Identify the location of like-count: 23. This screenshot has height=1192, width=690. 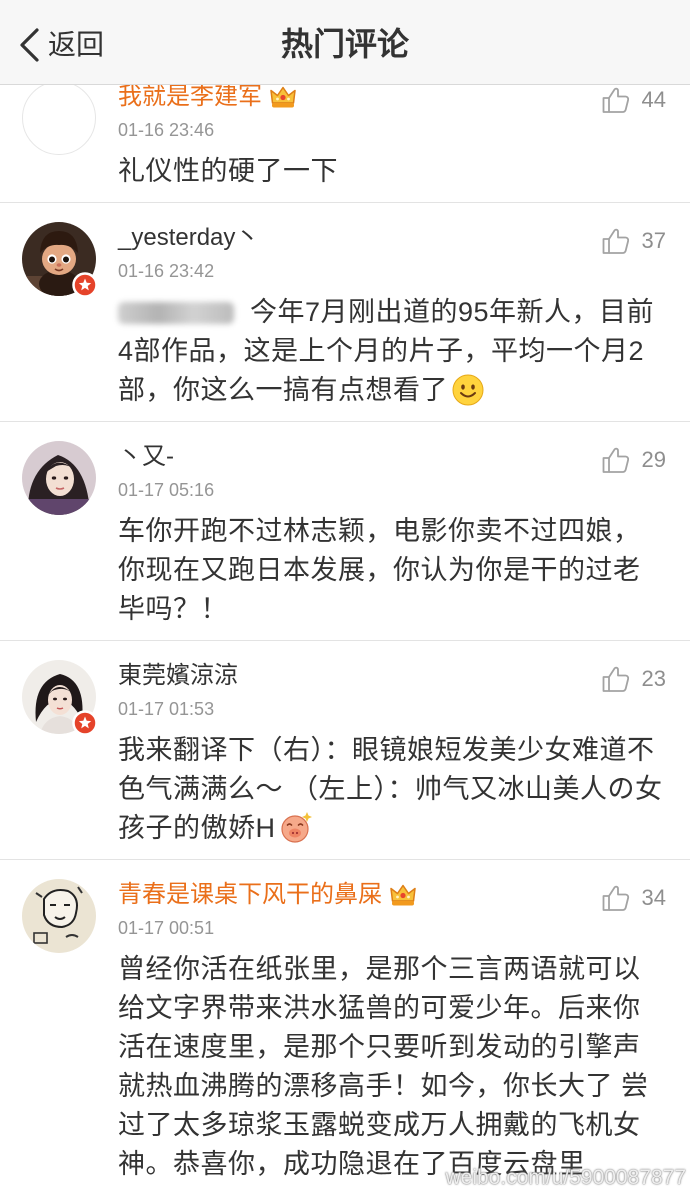
(653, 678).